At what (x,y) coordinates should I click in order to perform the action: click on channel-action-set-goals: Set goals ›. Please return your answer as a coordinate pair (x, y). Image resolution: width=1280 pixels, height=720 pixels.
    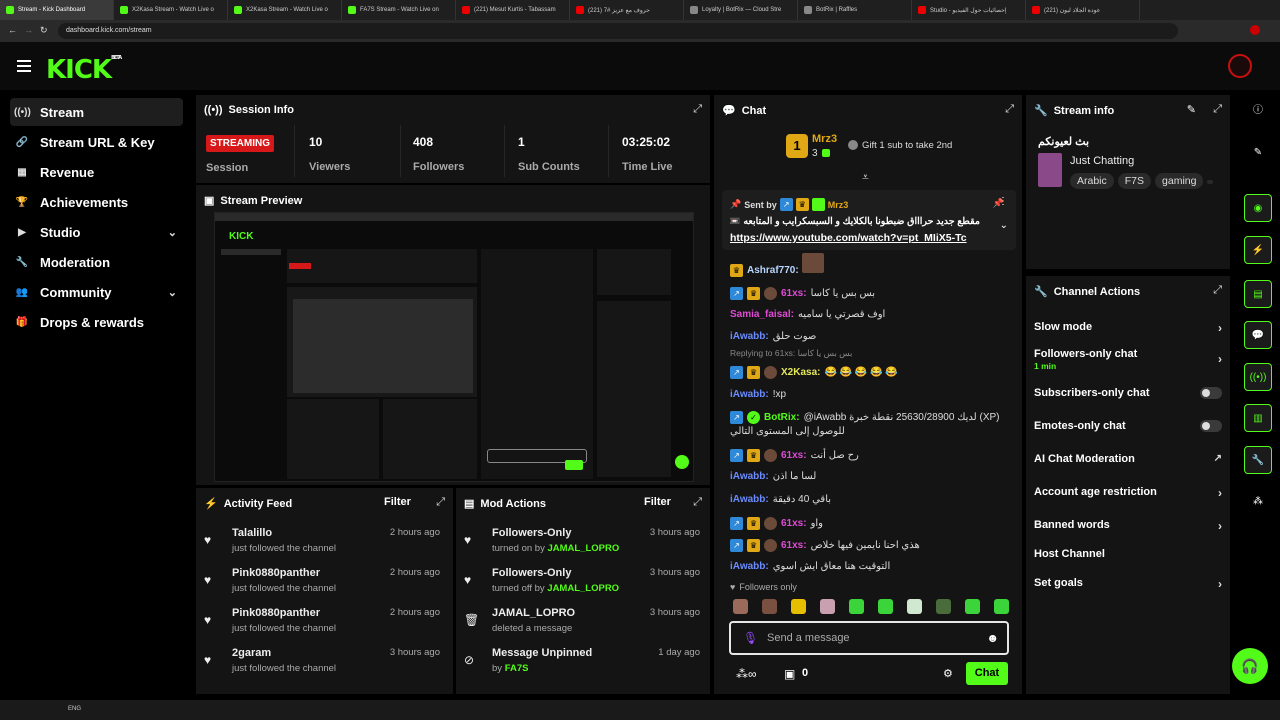
    Looking at the image, I should click on (1128, 584).